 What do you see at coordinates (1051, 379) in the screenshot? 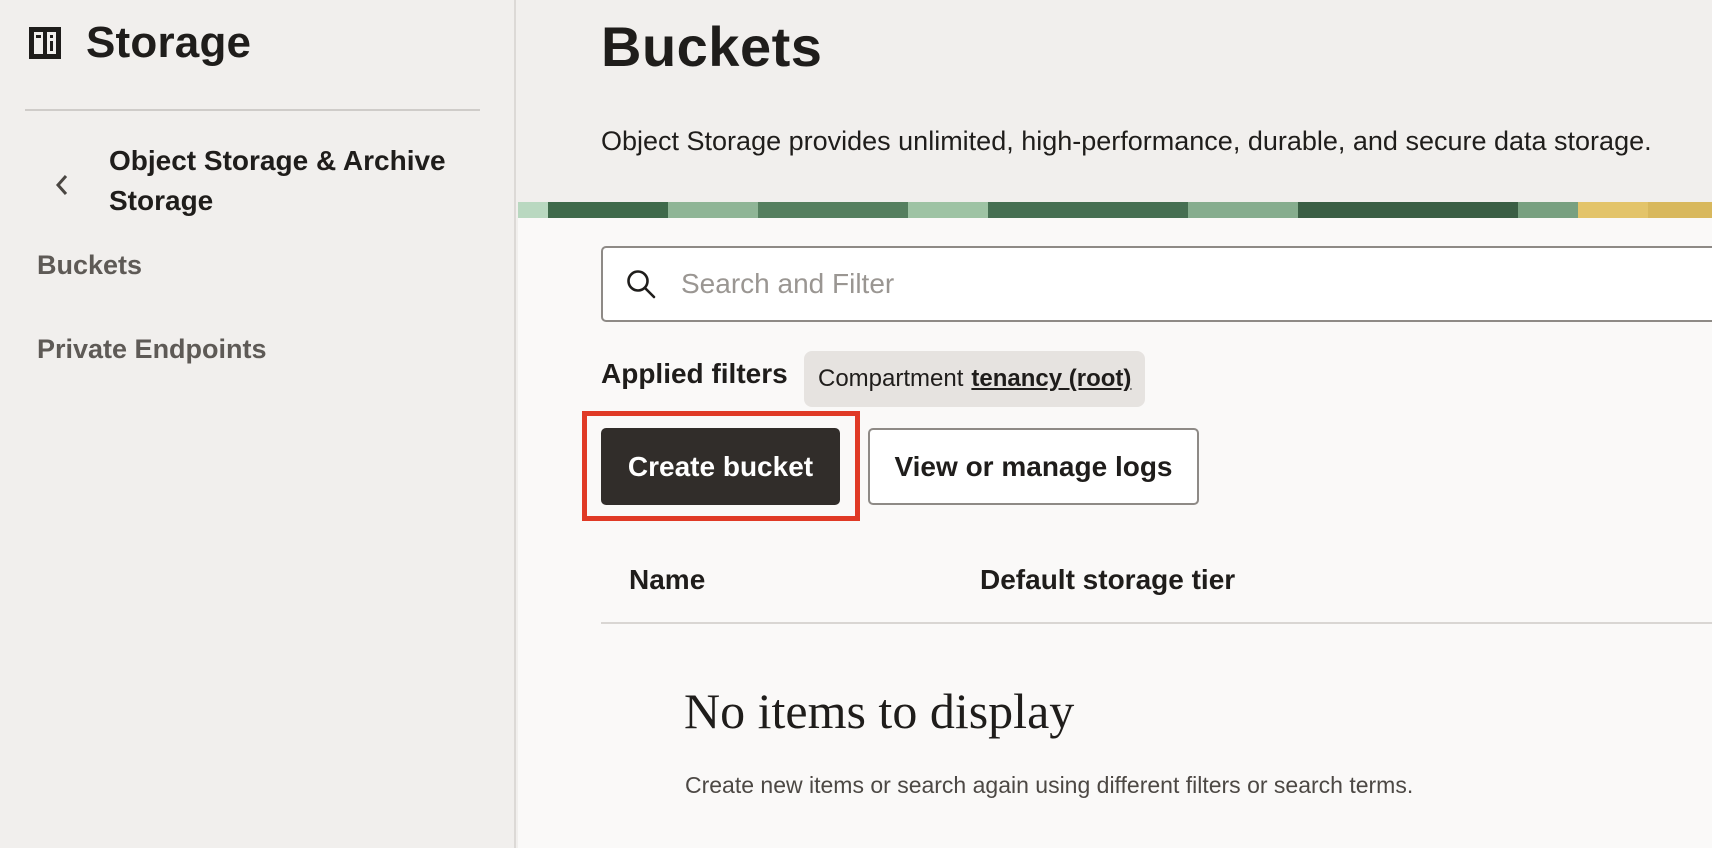
I see `filter-chip-value-link: tenancy (root)` at bounding box center [1051, 379].